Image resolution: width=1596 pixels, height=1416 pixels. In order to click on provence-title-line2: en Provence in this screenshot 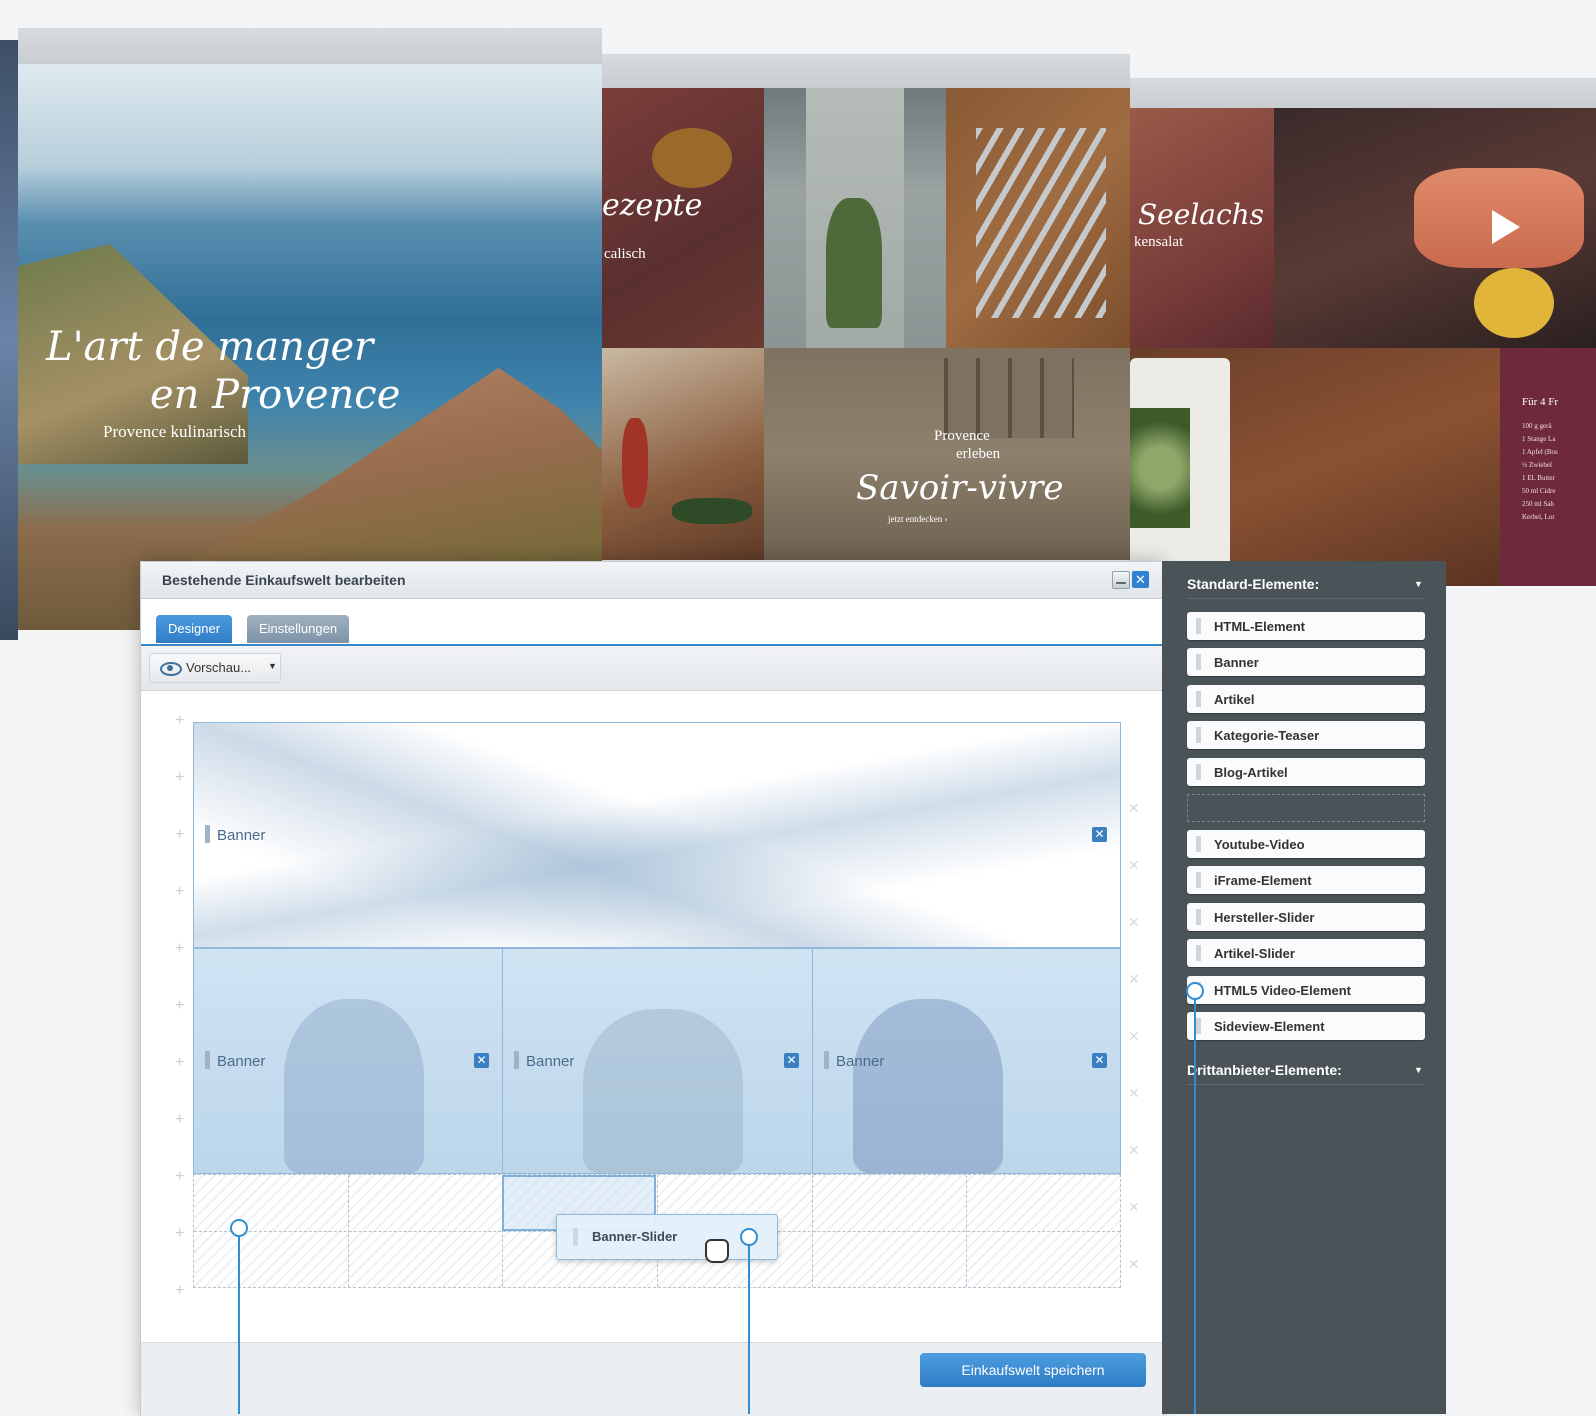, I will do `click(275, 395)`.